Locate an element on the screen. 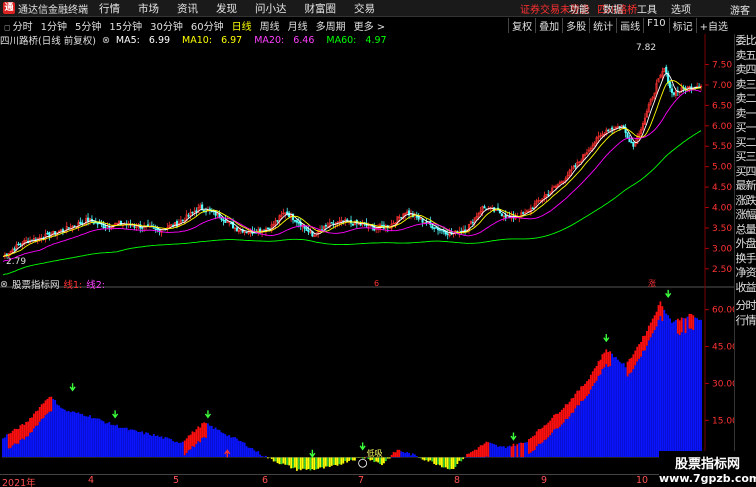 This screenshot has height=487, width=756. menu-item-discover: 发现 is located at coordinates (226, 8).